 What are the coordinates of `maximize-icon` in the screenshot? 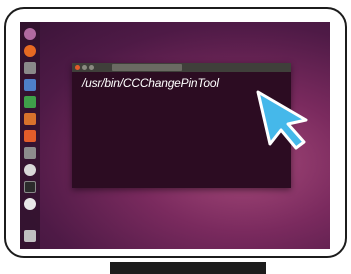 It's located at (91, 67).